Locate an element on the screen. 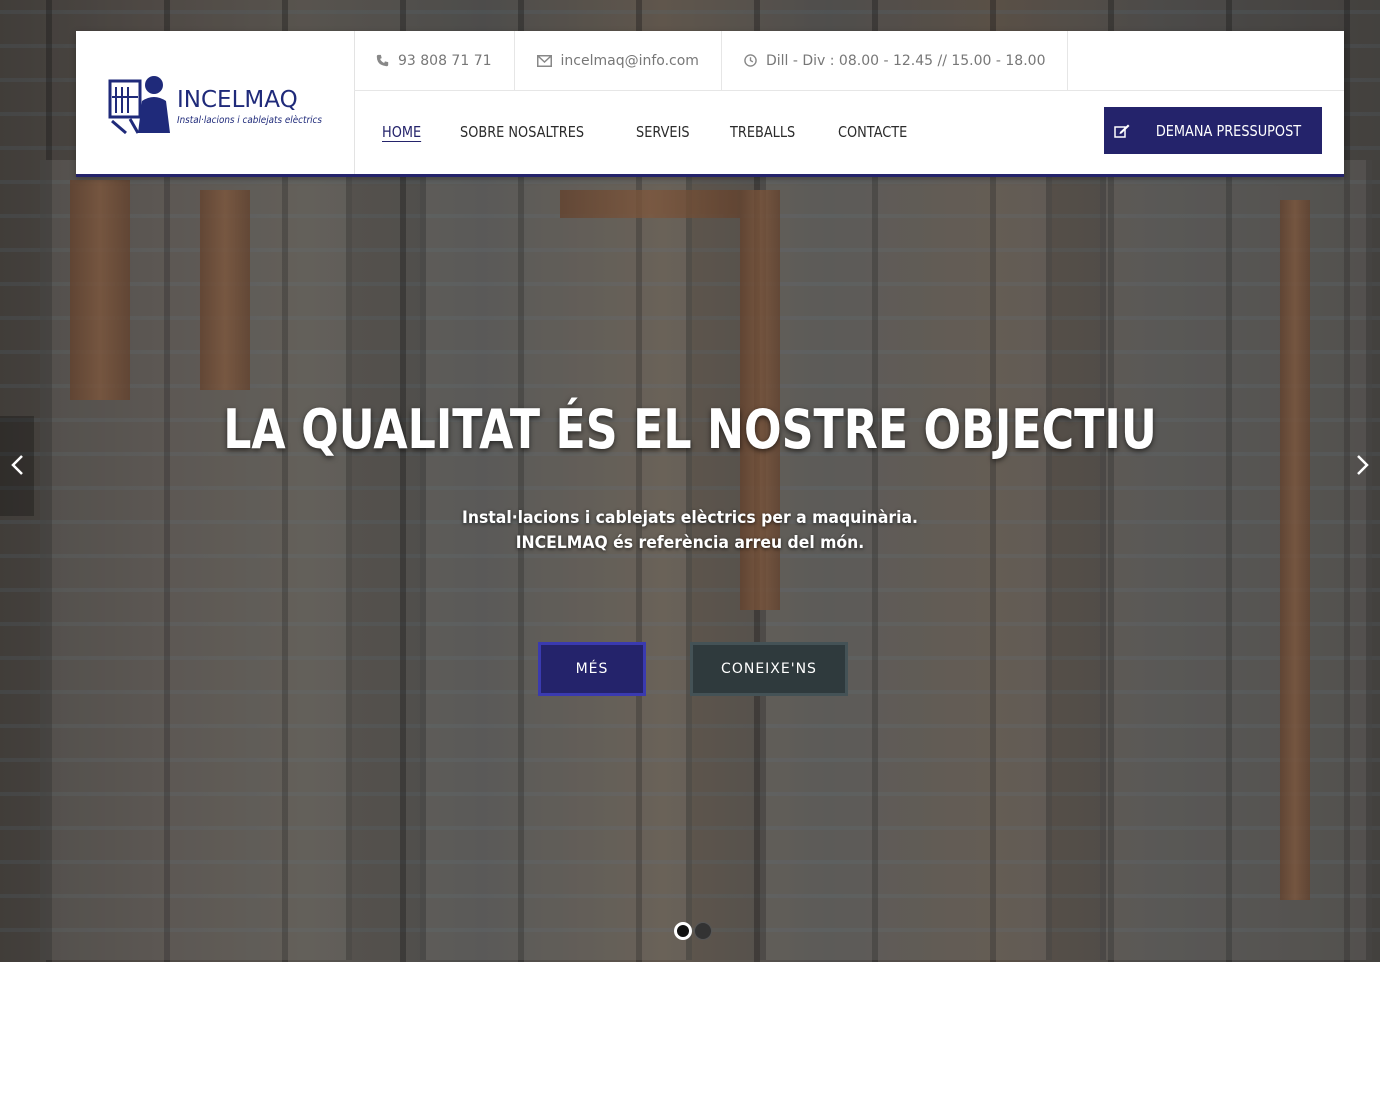 This screenshot has width=1380, height=1107. nav-home: HOME is located at coordinates (401, 132).